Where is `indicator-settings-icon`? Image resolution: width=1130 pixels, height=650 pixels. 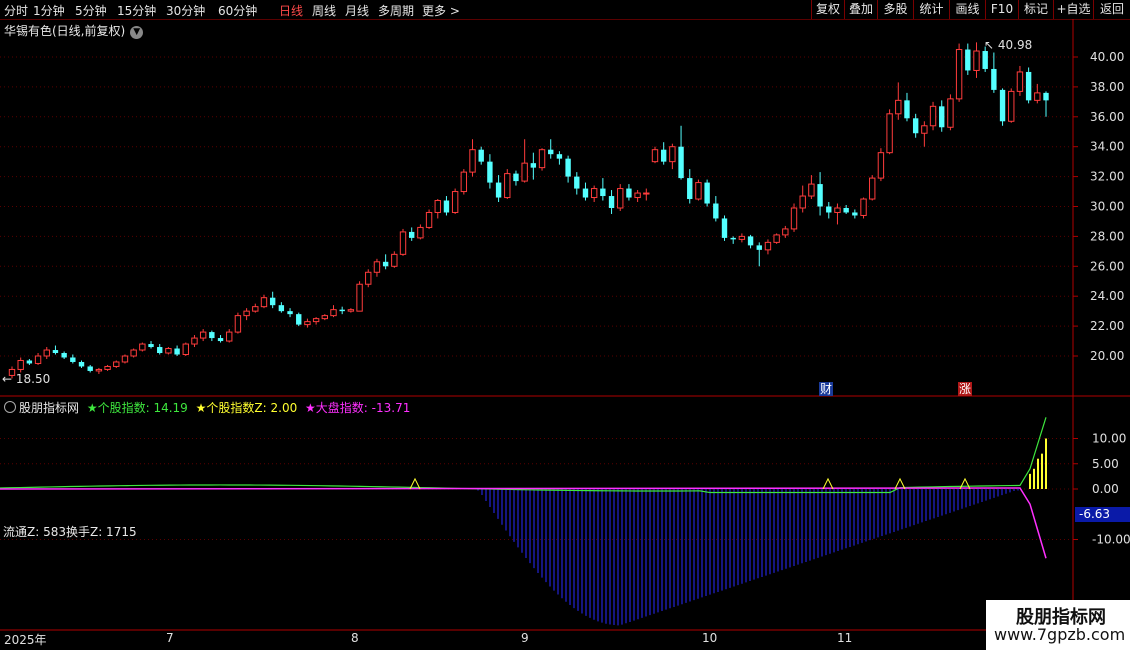
indicator-settings-icon is located at coordinates (10, 407).